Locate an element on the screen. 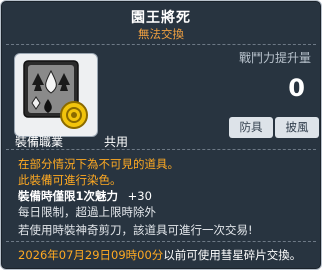 This screenshot has height=270, width=322. item-icon-frame is located at coordinates (56, 95).